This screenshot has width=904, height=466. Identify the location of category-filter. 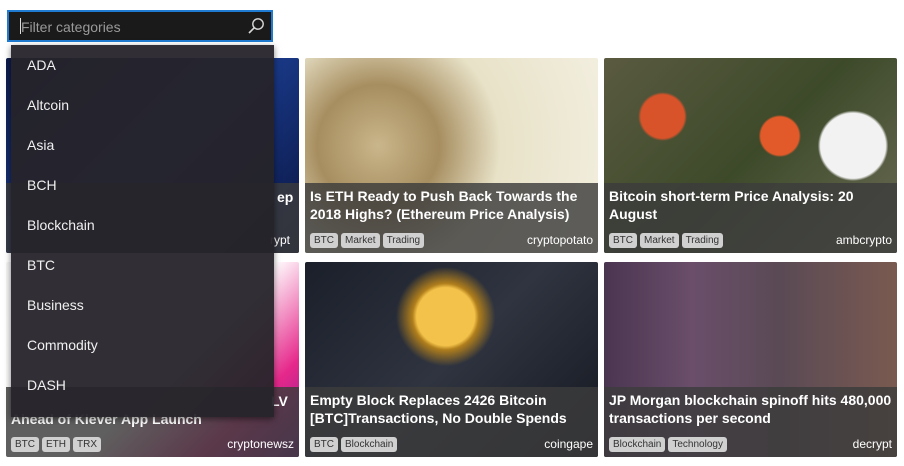
(140, 26).